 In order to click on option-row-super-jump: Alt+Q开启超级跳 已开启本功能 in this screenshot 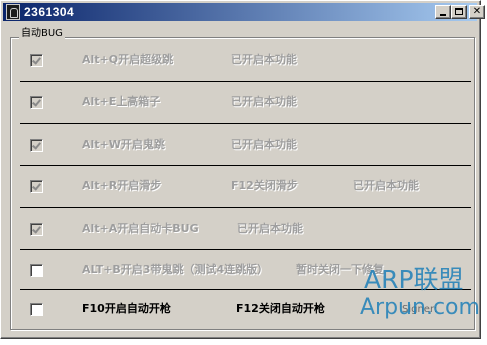, I will do `click(243, 59)`.